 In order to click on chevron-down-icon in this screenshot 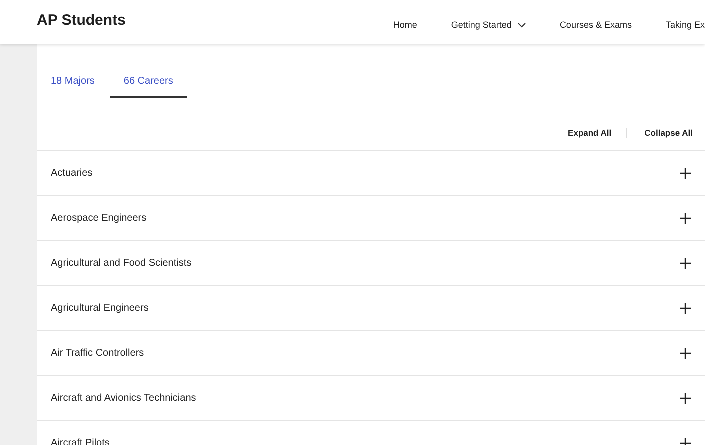, I will do `click(522, 25)`.